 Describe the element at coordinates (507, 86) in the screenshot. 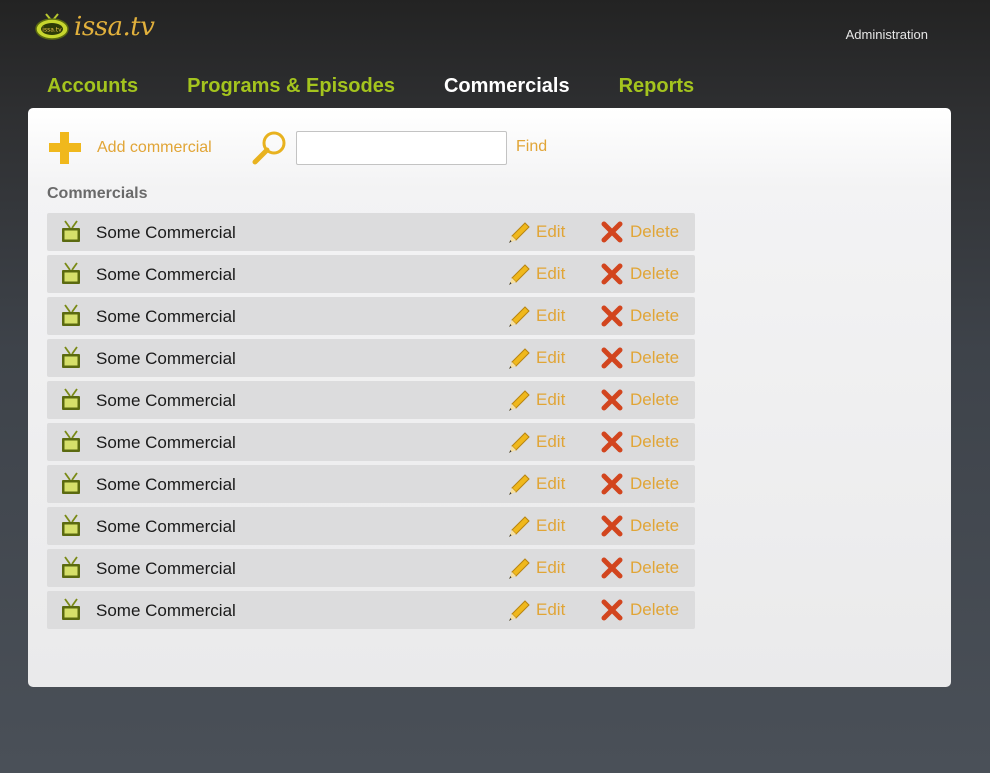

I see `tab-commercials: Commercials` at that location.